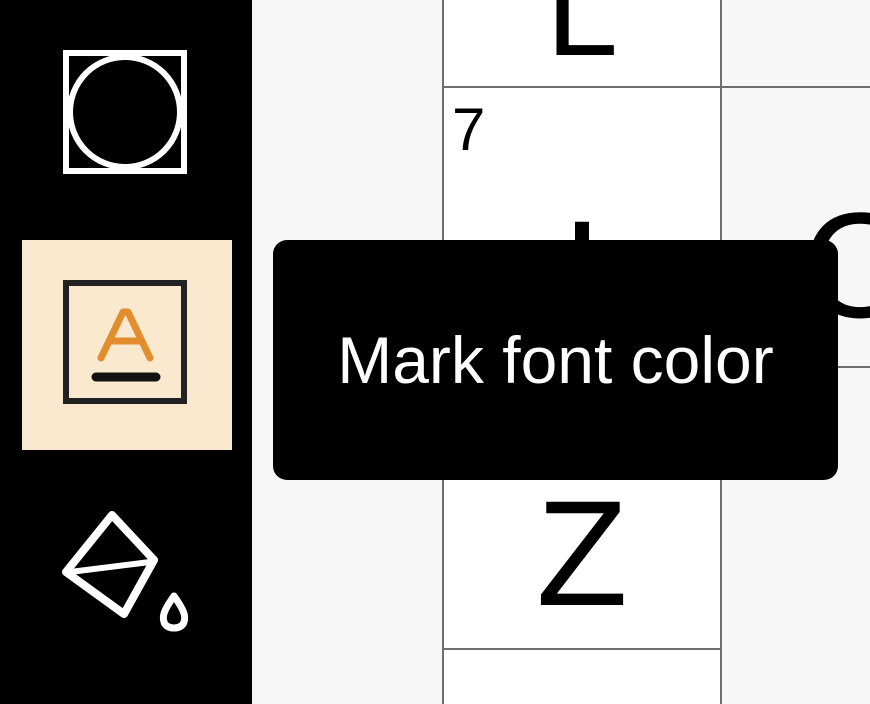 Image resolution: width=870 pixels, height=704 pixels. I want to click on paint-bucket-icon, so click(125, 571).